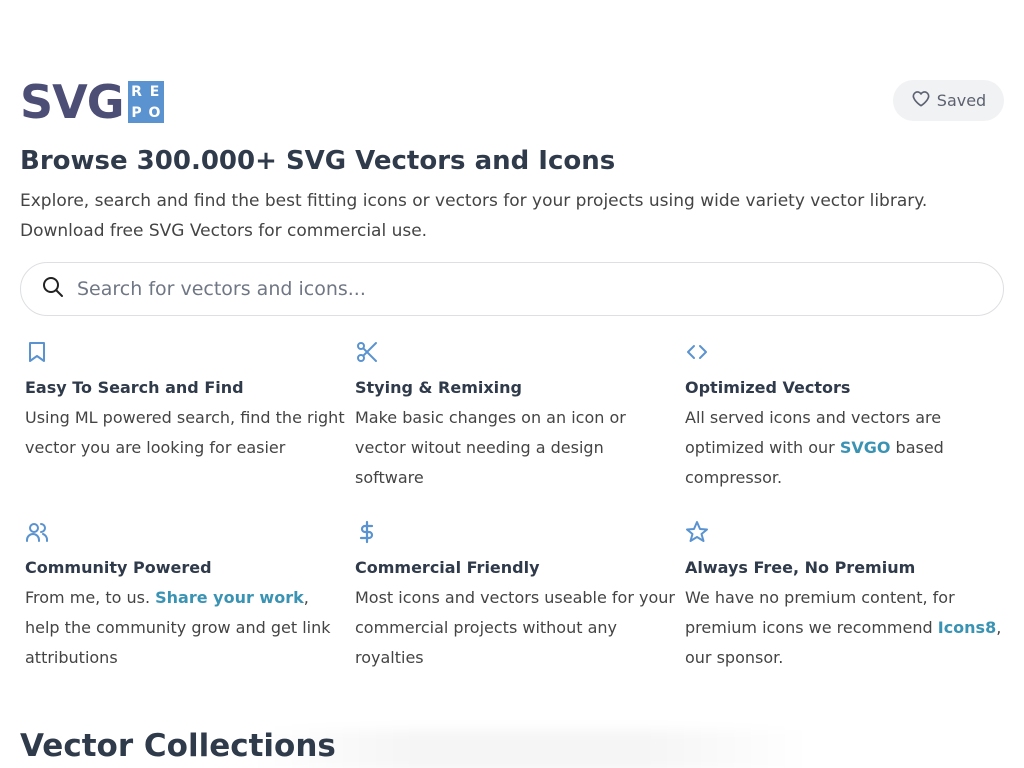 The image size is (1024, 768). Describe the element at coordinates (136, 112) in the screenshot. I see `logo-letter: P` at that location.